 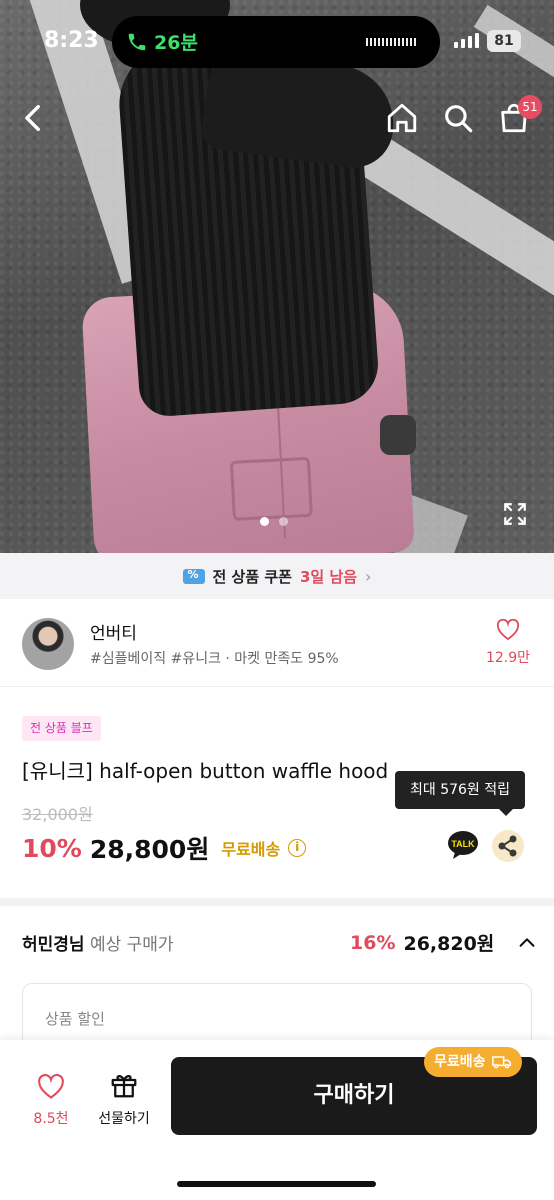 I want to click on gift-label: 선물하기, so click(x=124, y=1119).